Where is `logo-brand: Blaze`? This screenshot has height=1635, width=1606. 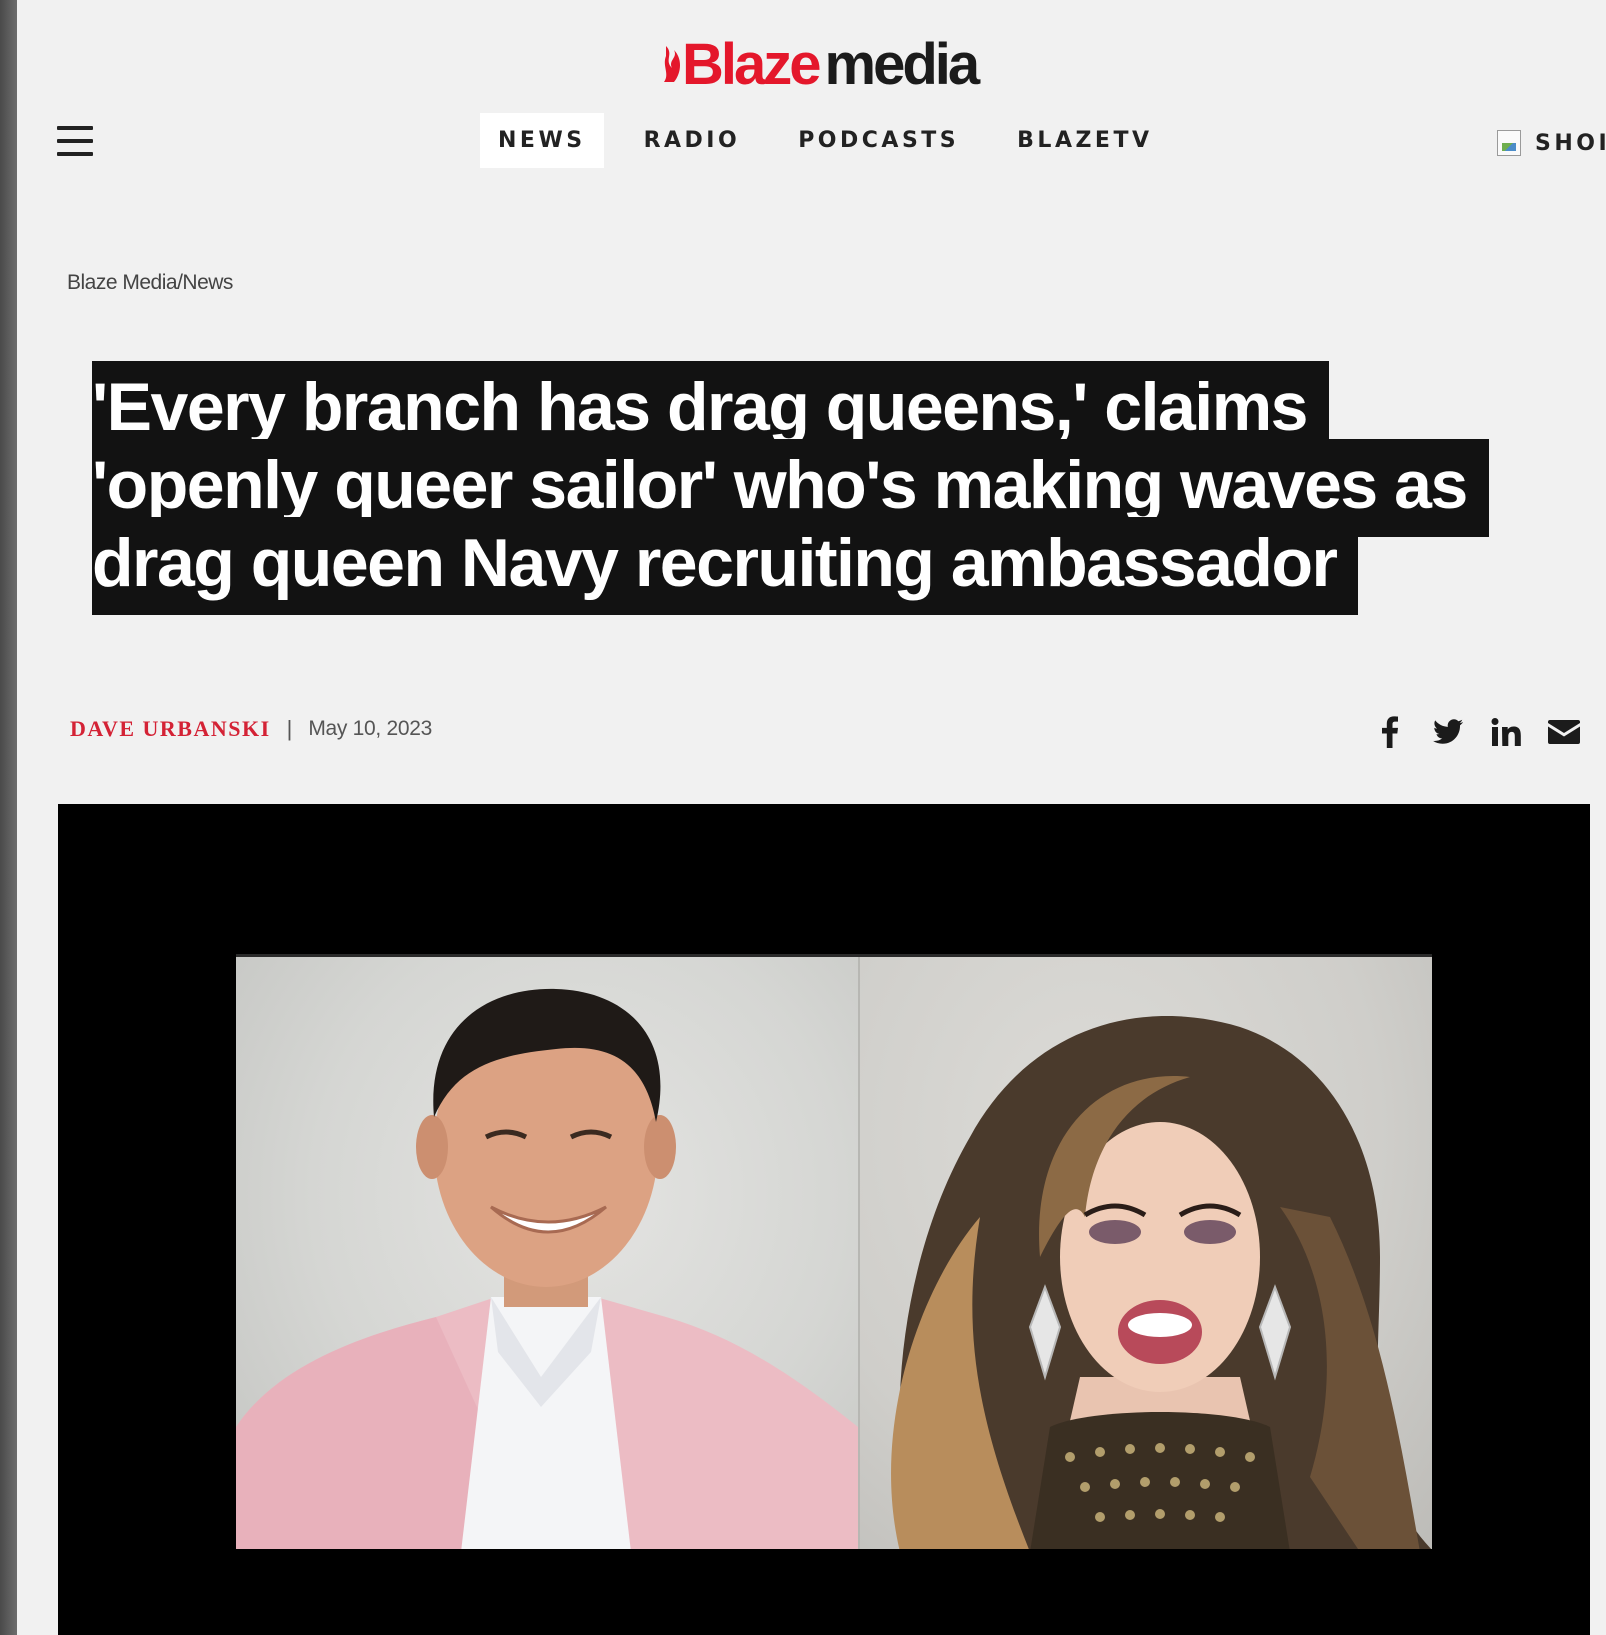
logo-brand: Blaze is located at coordinates (752, 64).